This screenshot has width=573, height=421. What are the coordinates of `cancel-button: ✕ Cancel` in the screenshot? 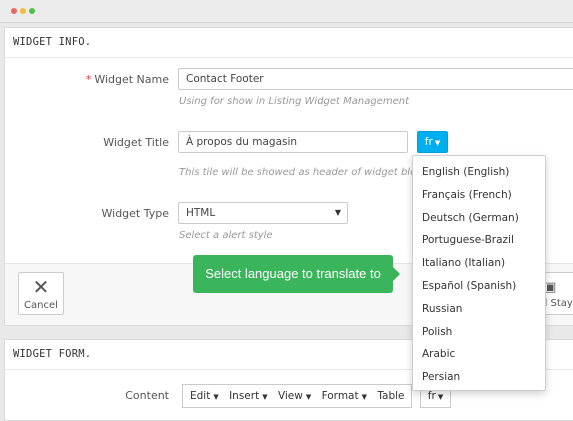 It's located at (41, 293).